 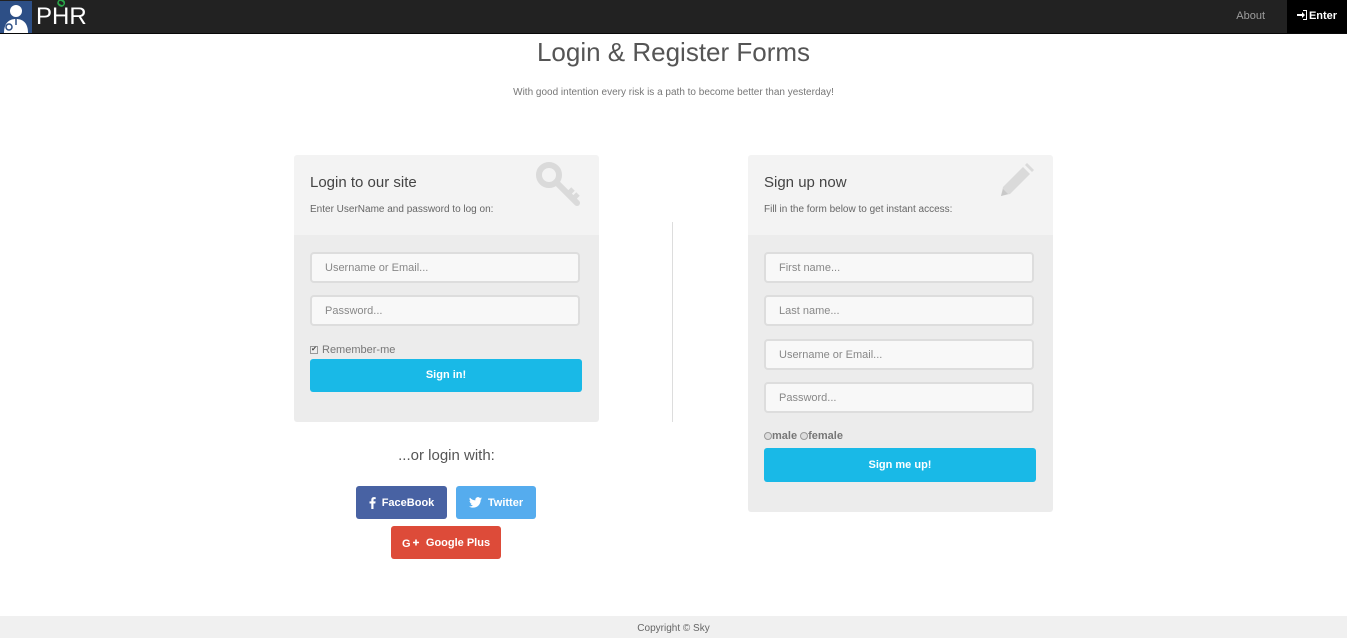 I want to click on top-navbar: PHR on About Enter, so click(x=673, y=17).